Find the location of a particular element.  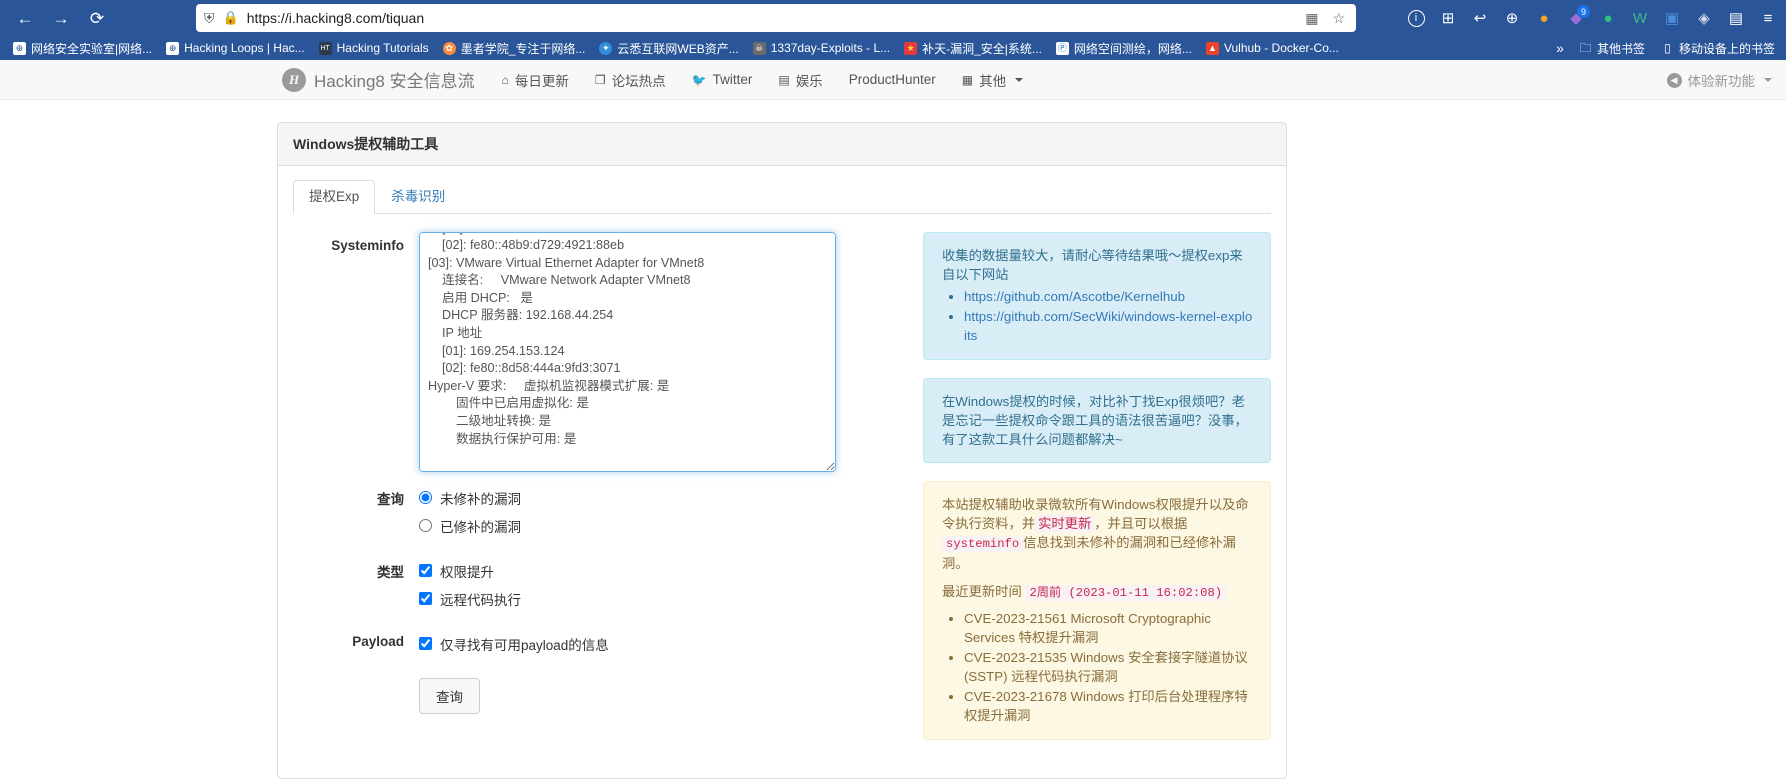

nav-item-twitter: 🐦 Twitter is located at coordinates (722, 79).